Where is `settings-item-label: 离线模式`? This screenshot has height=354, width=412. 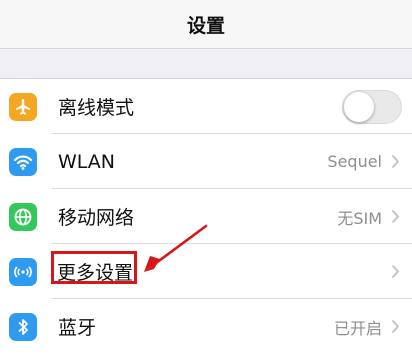 settings-item-label: 离线模式 is located at coordinates (96, 108).